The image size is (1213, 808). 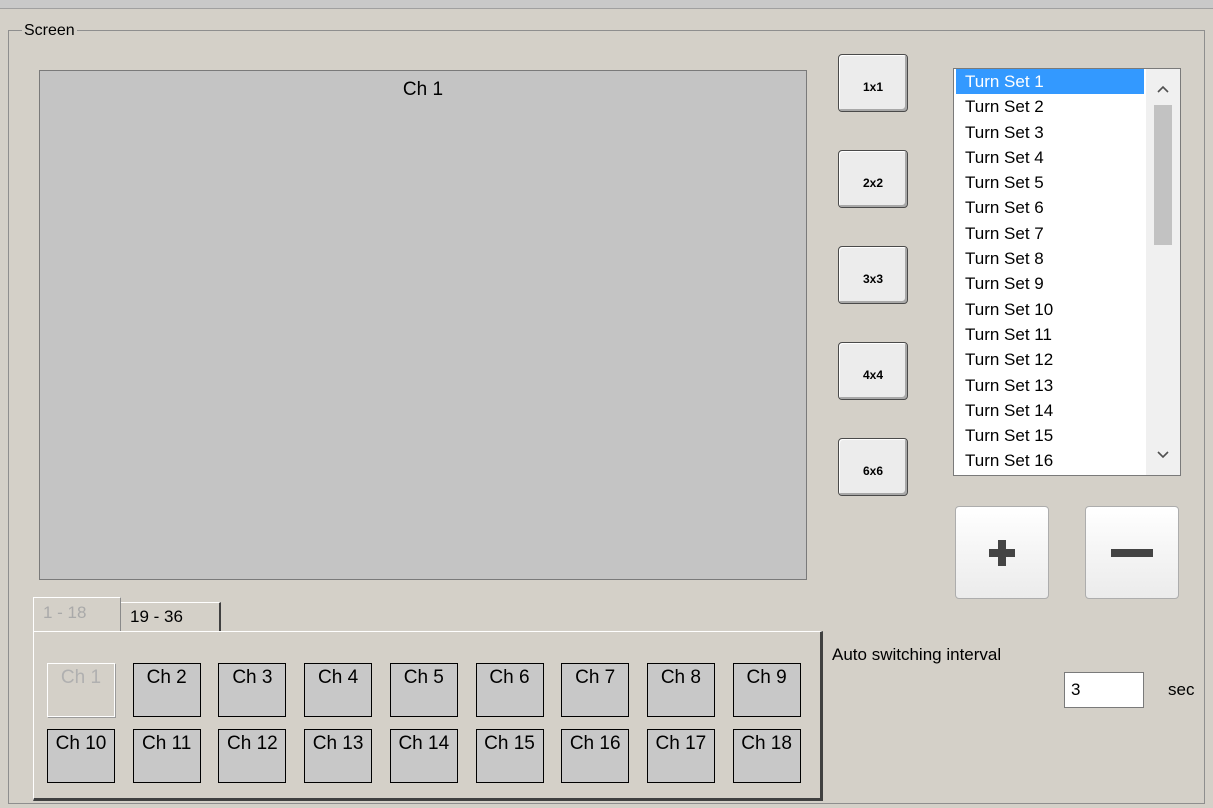 What do you see at coordinates (1050, 258) in the screenshot?
I see `list-item: Turn Set 8` at bounding box center [1050, 258].